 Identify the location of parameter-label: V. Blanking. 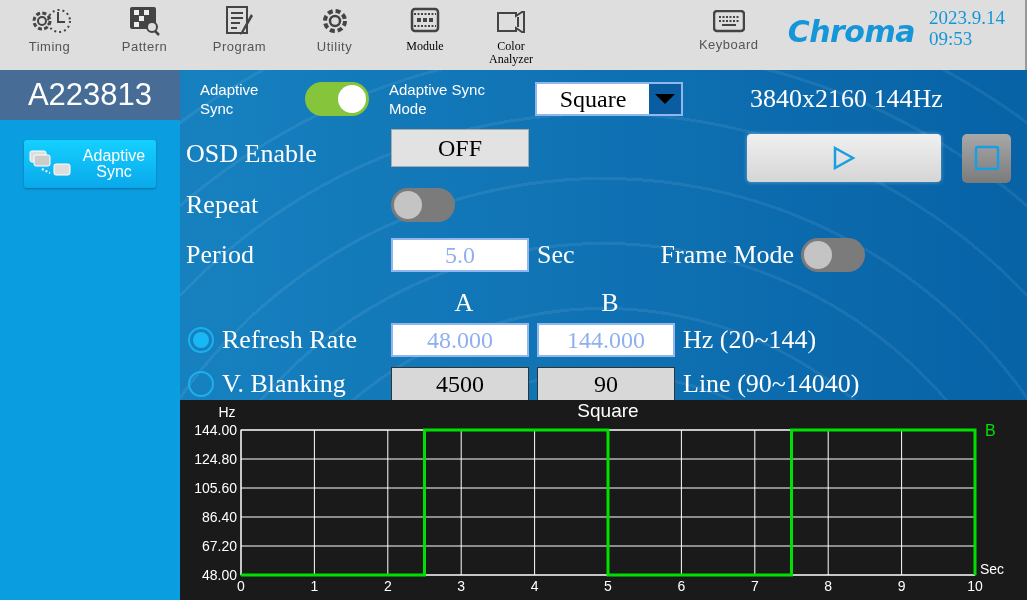
(284, 384).